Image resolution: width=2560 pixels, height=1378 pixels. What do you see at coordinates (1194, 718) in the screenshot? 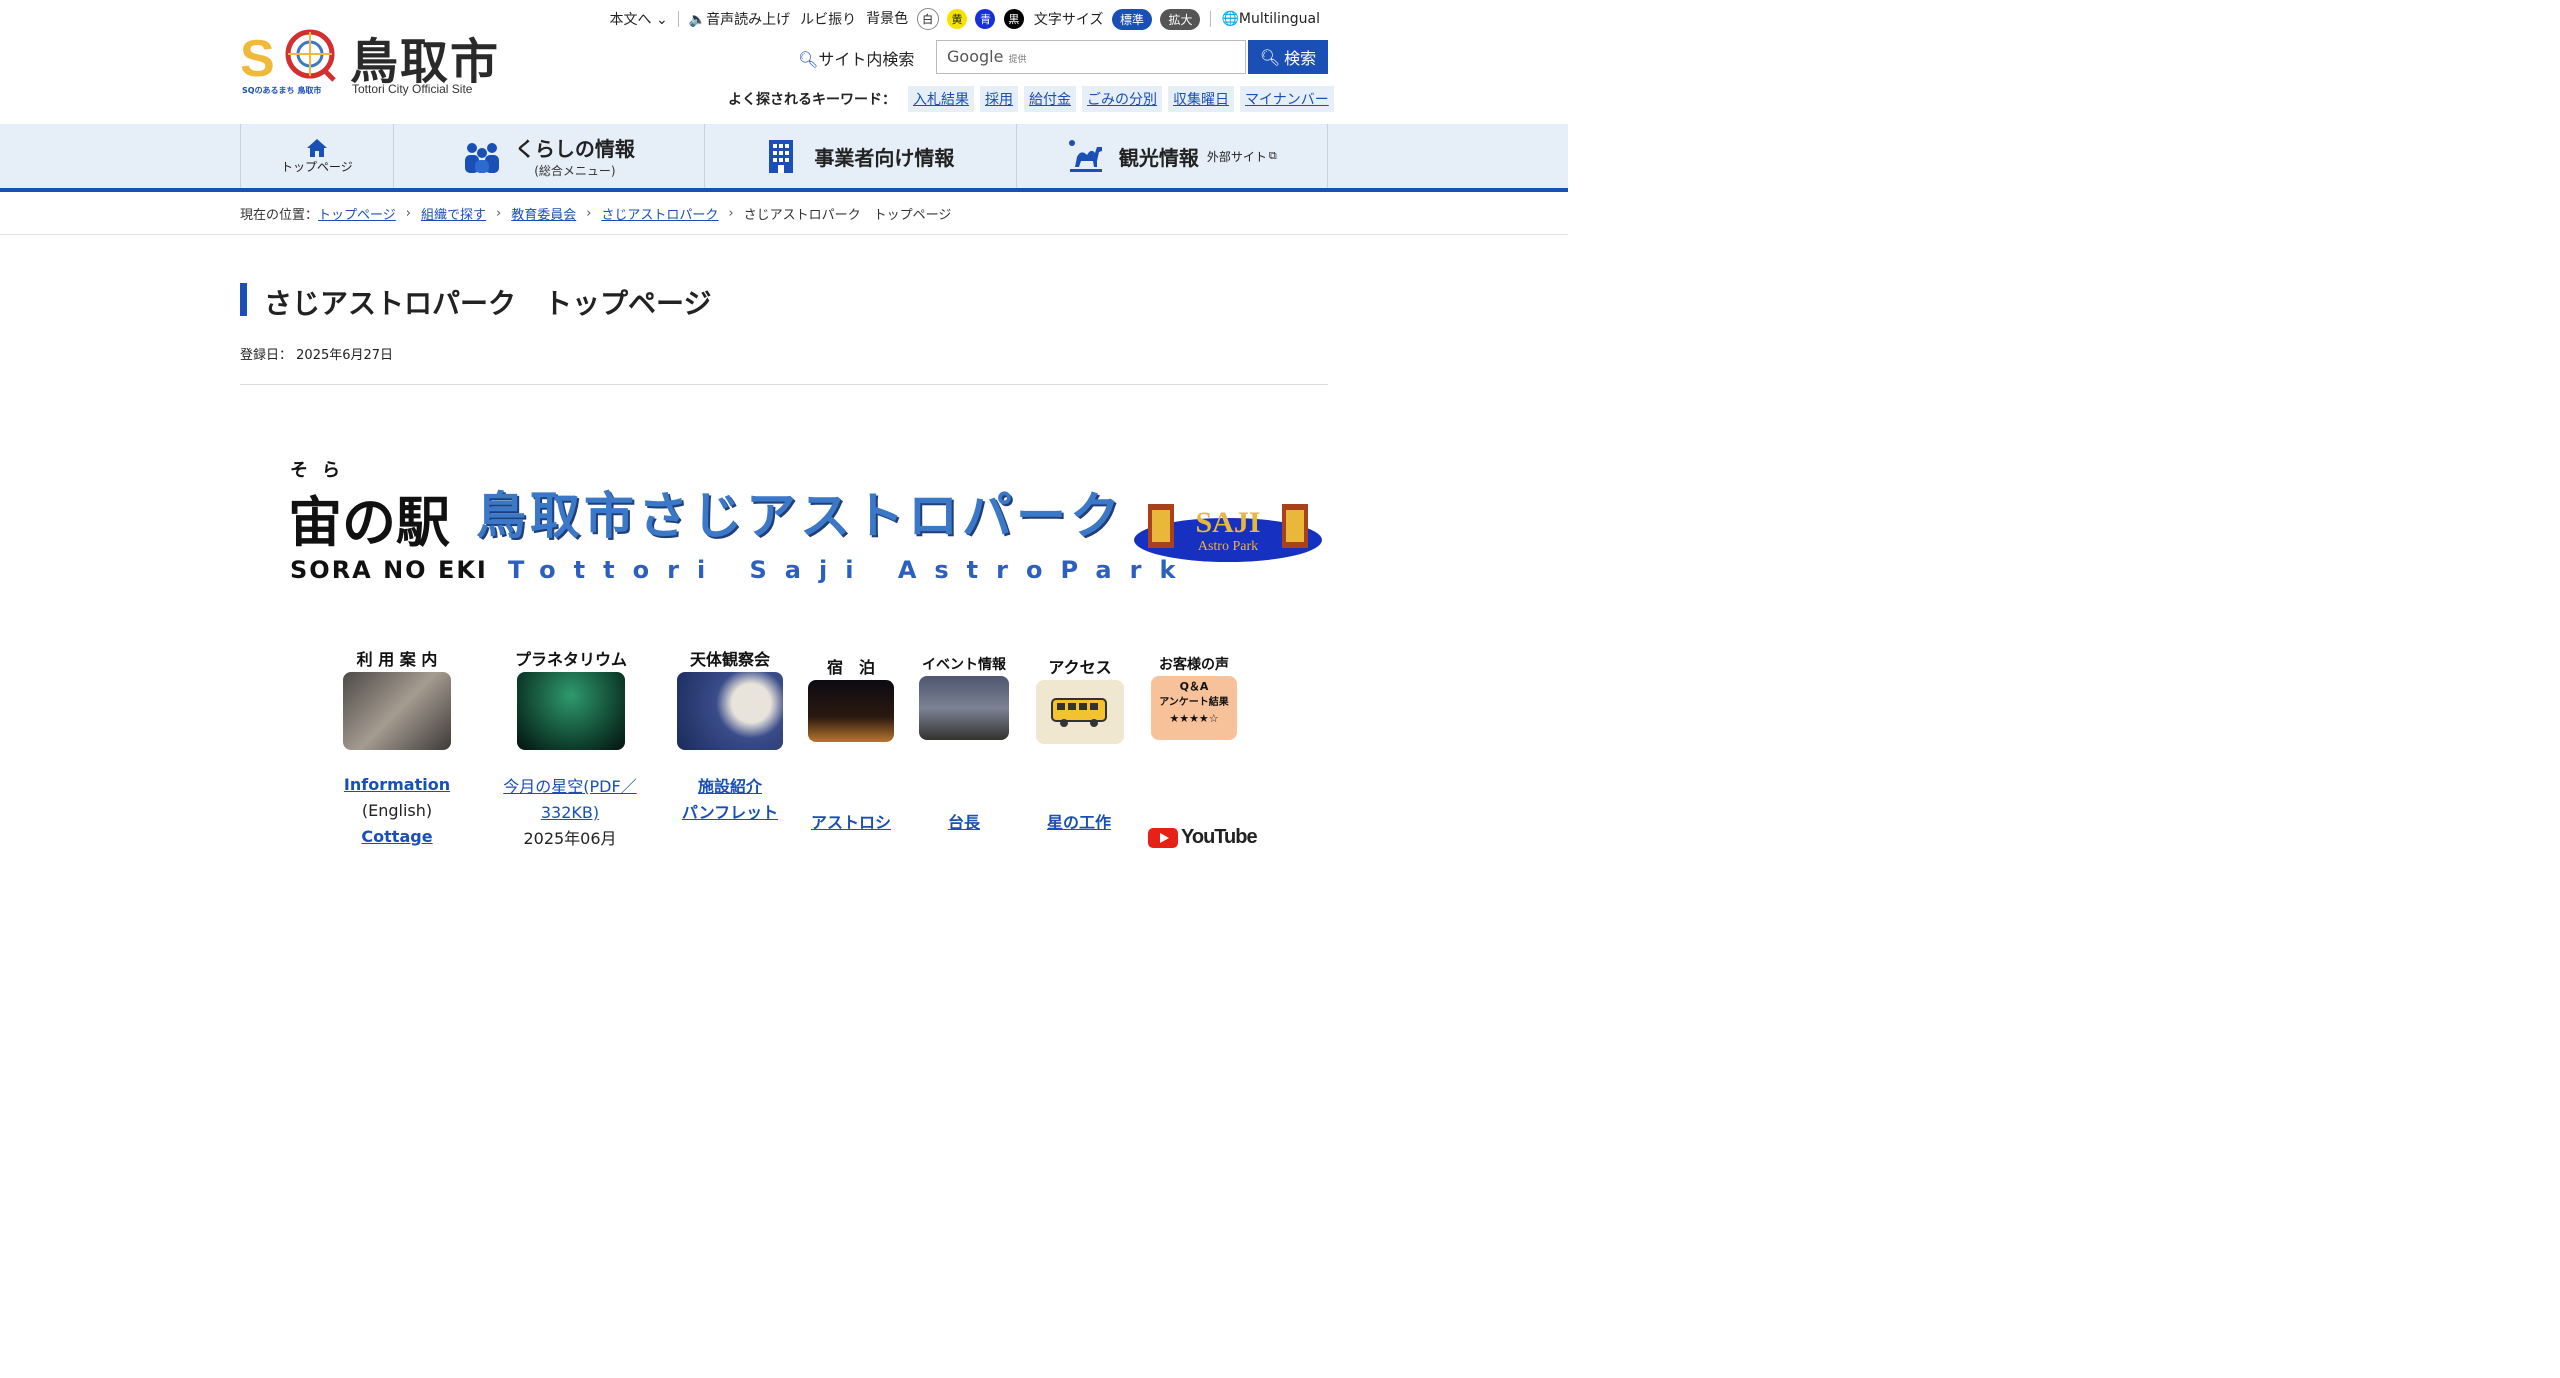
I see `rating-stars: ★★★★☆` at bounding box center [1194, 718].